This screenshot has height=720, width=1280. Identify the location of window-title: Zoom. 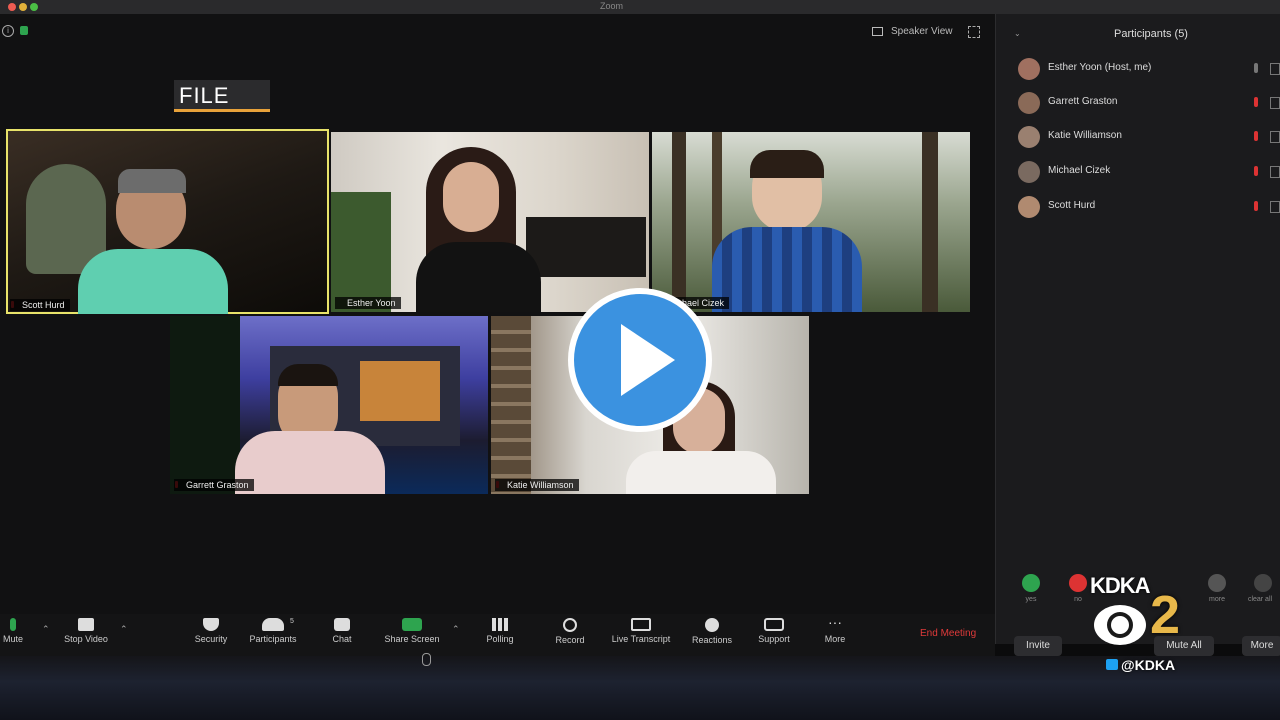
(612, 6).